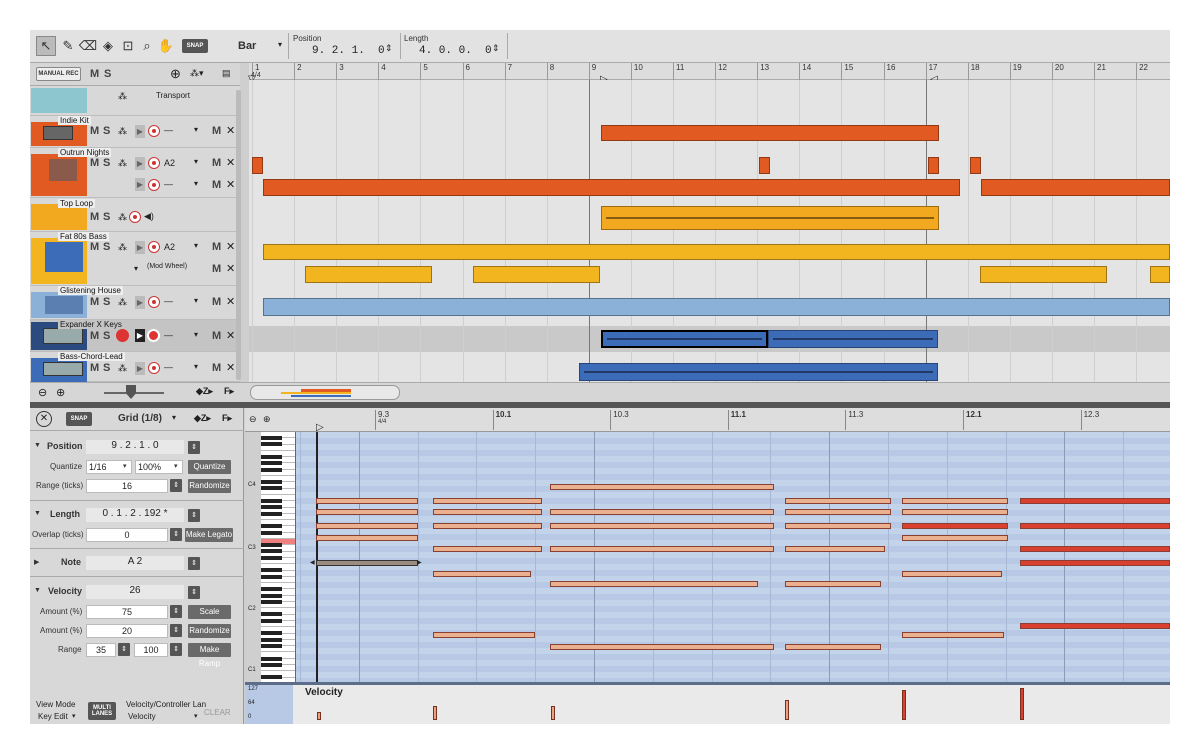  What do you see at coordinates (209, 612) in the screenshot?
I see `scale-button: Scale` at bounding box center [209, 612].